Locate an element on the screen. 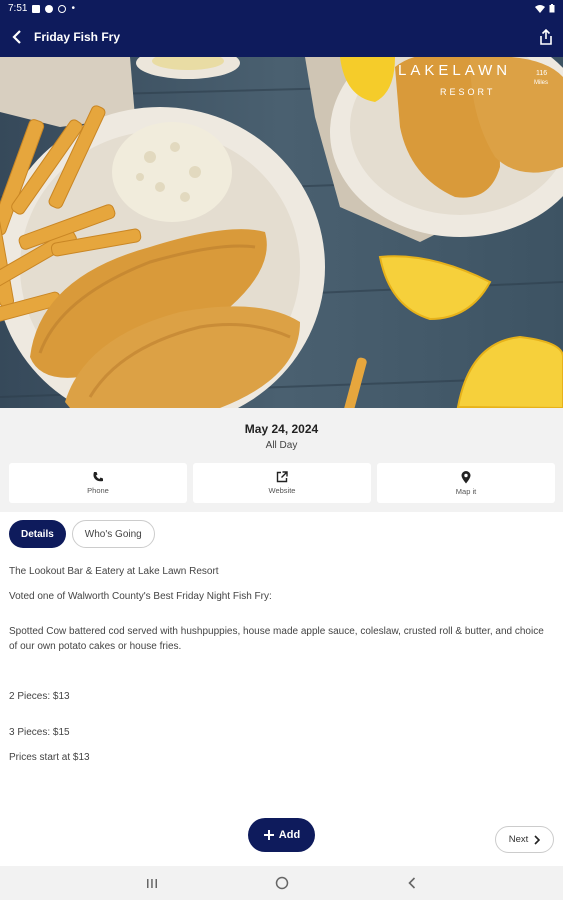 This screenshot has width=563, height=900. website-button: Website is located at coordinates (282, 483).